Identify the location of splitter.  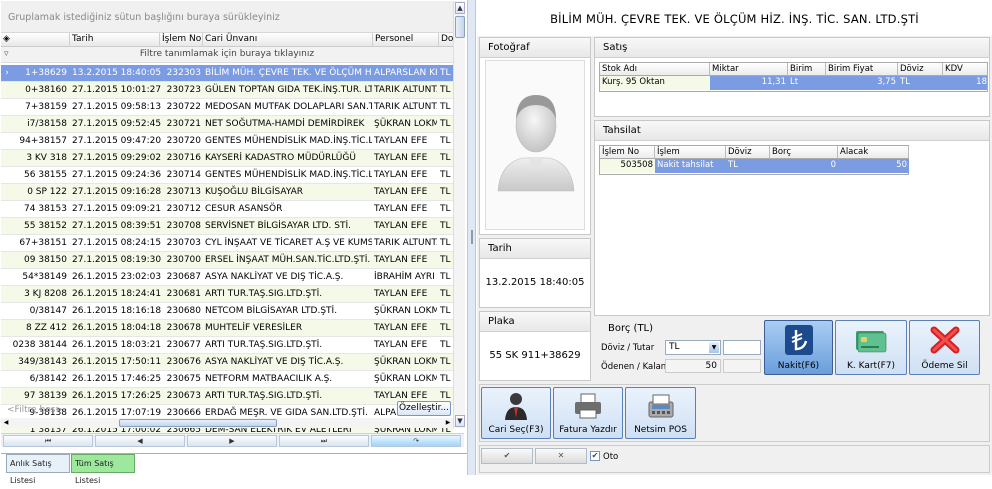
(471, 237).